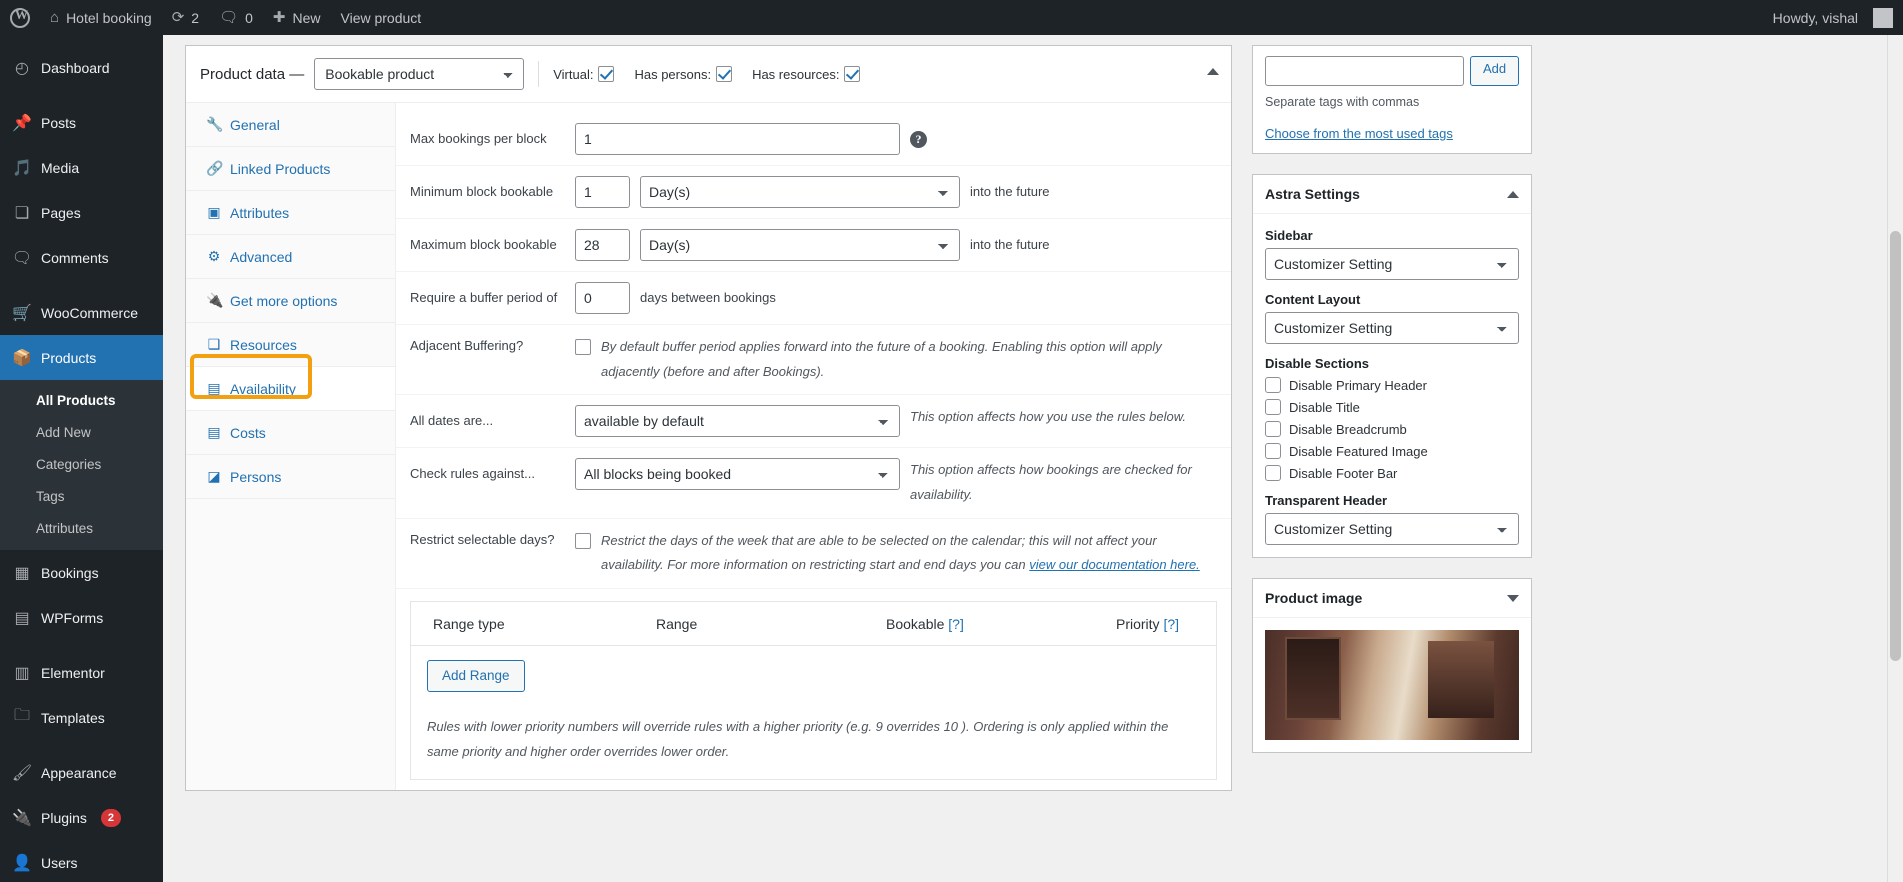 The image size is (1903, 882). What do you see at coordinates (81, 861) in the screenshot?
I see `sidebar-item-users: 👤 Users` at bounding box center [81, 861].